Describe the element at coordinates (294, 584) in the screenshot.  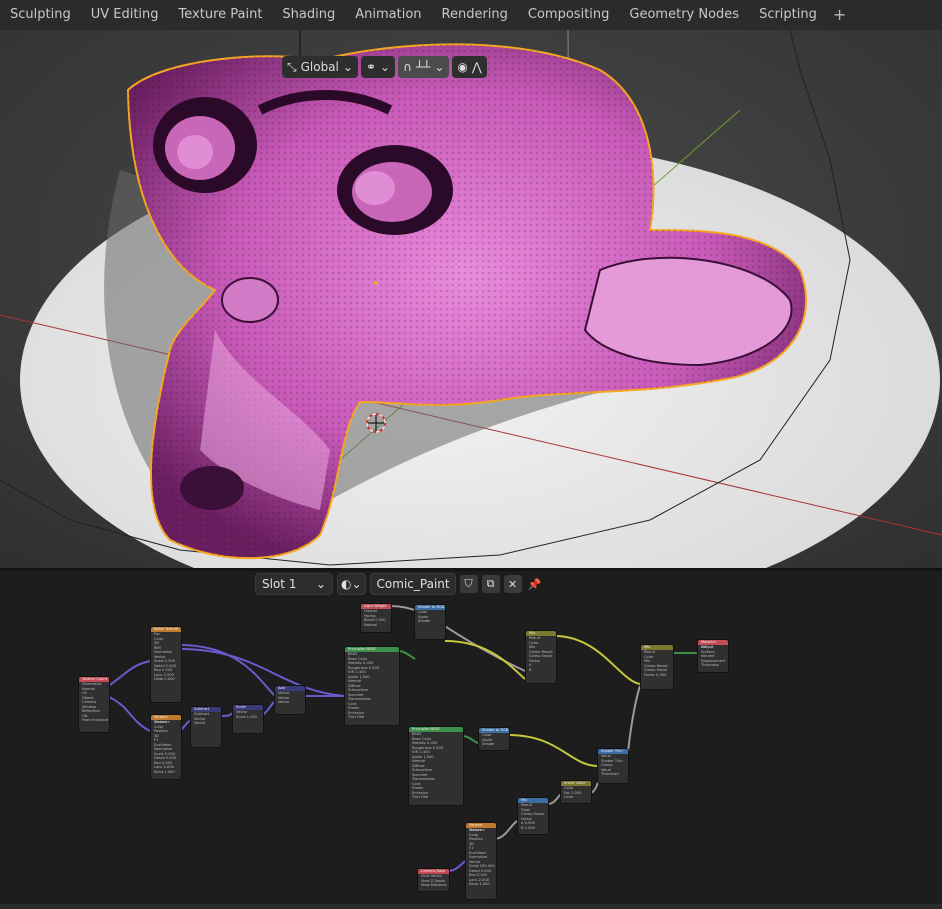
I see `slot-dropdown: Slot 1 ⌄` at that location.